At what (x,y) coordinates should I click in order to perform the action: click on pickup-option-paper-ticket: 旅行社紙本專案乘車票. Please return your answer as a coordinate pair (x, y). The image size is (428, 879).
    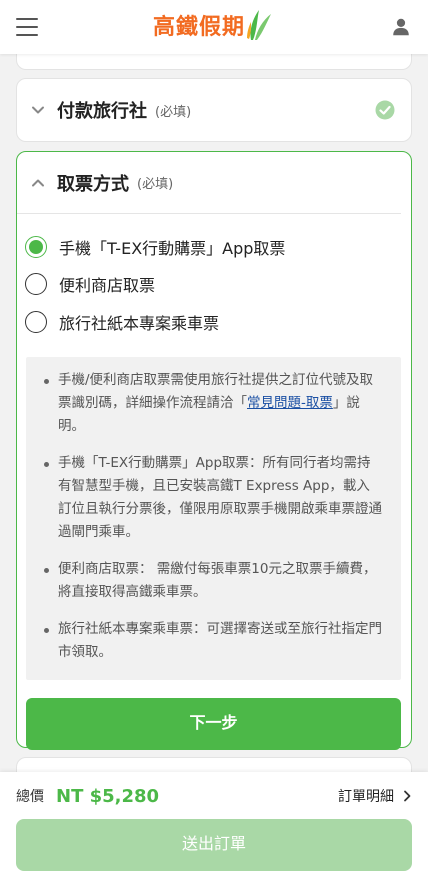
    Looking at the image, I should click on (218, 322).